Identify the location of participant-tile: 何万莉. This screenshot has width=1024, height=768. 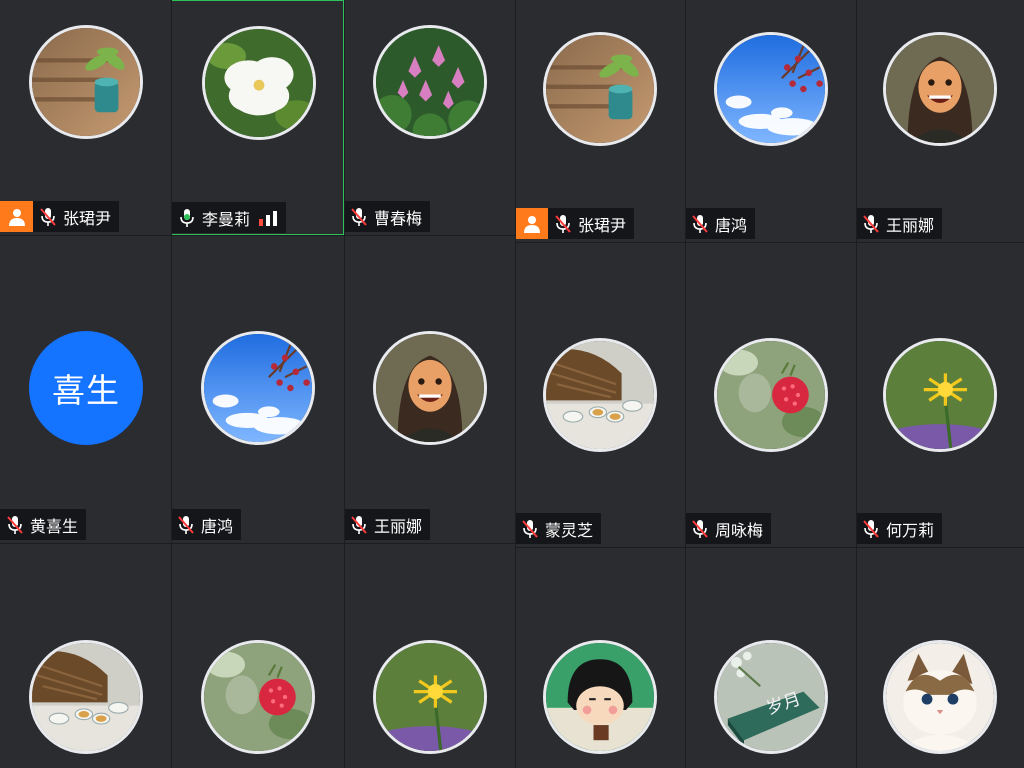
(940, 394).